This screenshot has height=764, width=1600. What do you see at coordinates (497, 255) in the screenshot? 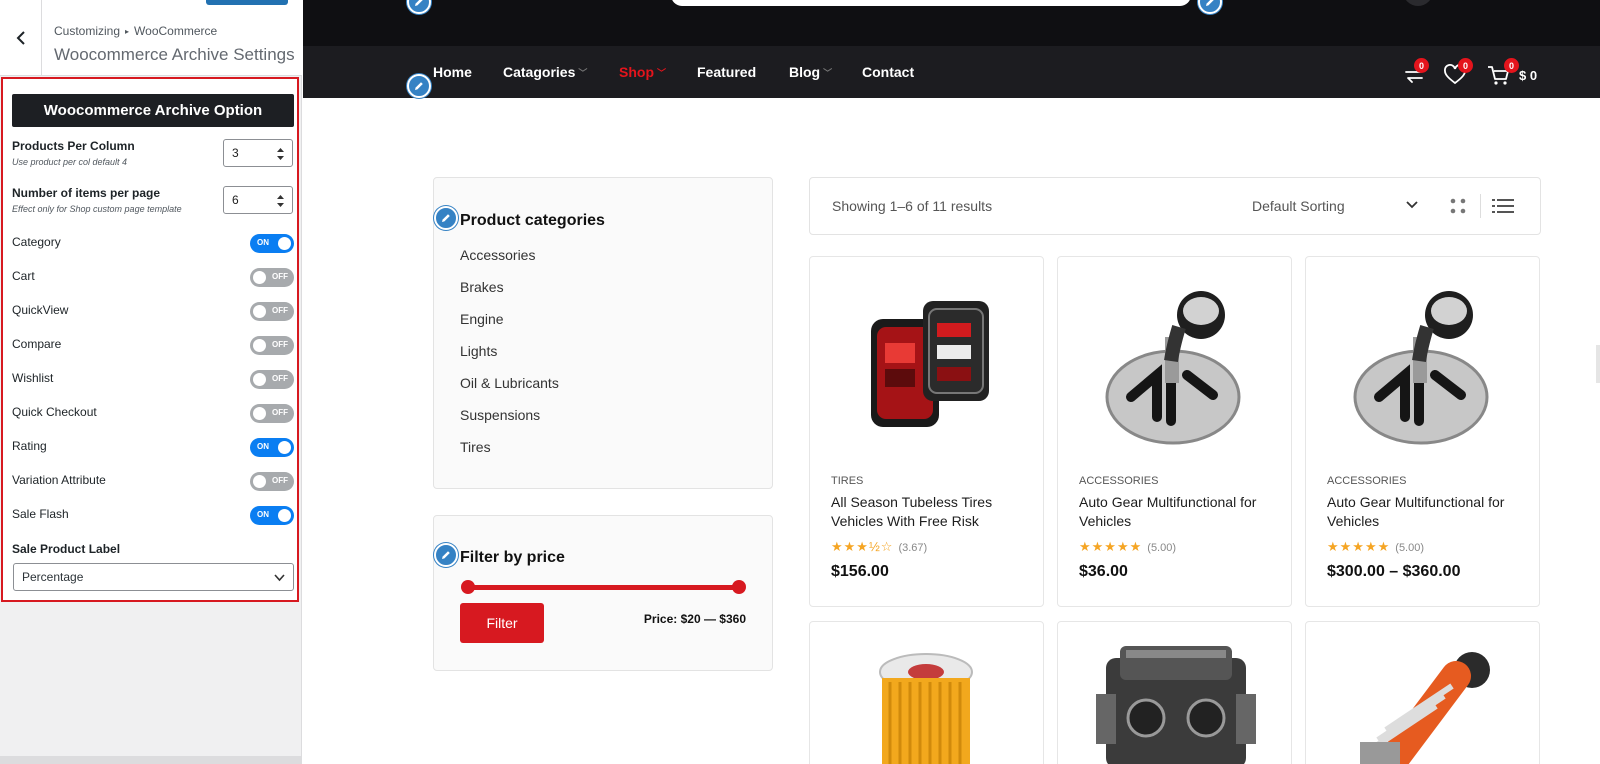
I see `category-link: Accessories` at bounding box center [497, 255].